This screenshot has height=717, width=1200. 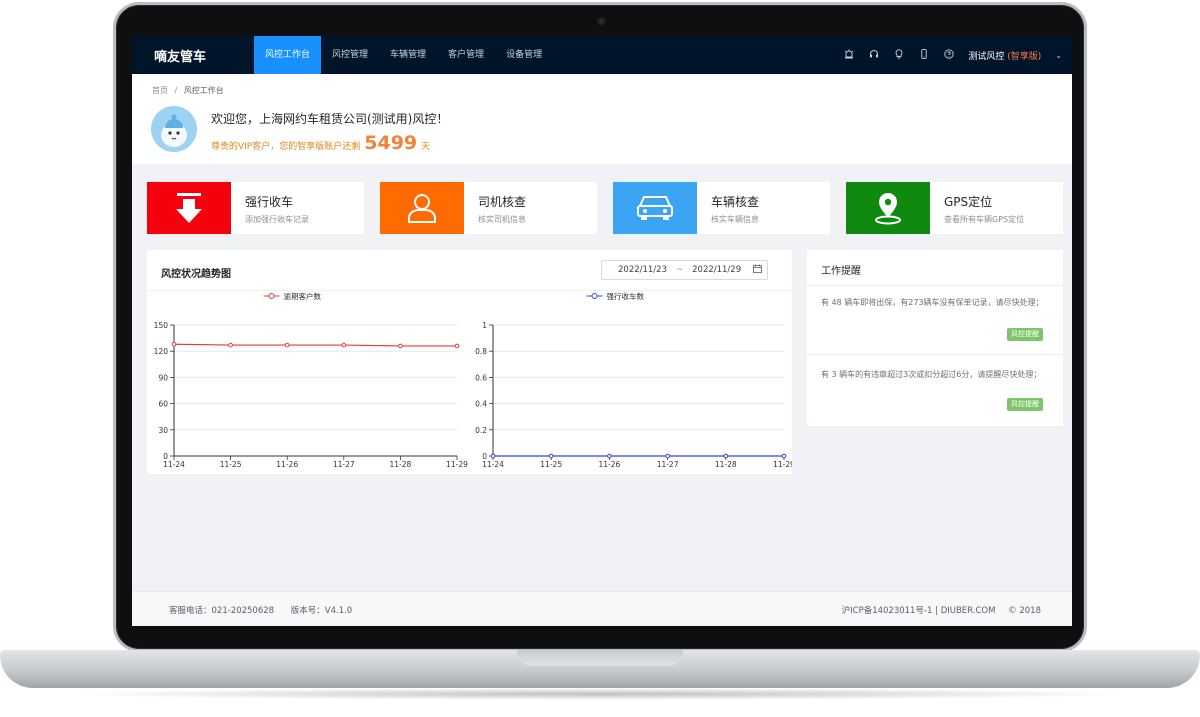 I want to click on menu-item-customer-management: 客户管理, so click(x=466, y=55).